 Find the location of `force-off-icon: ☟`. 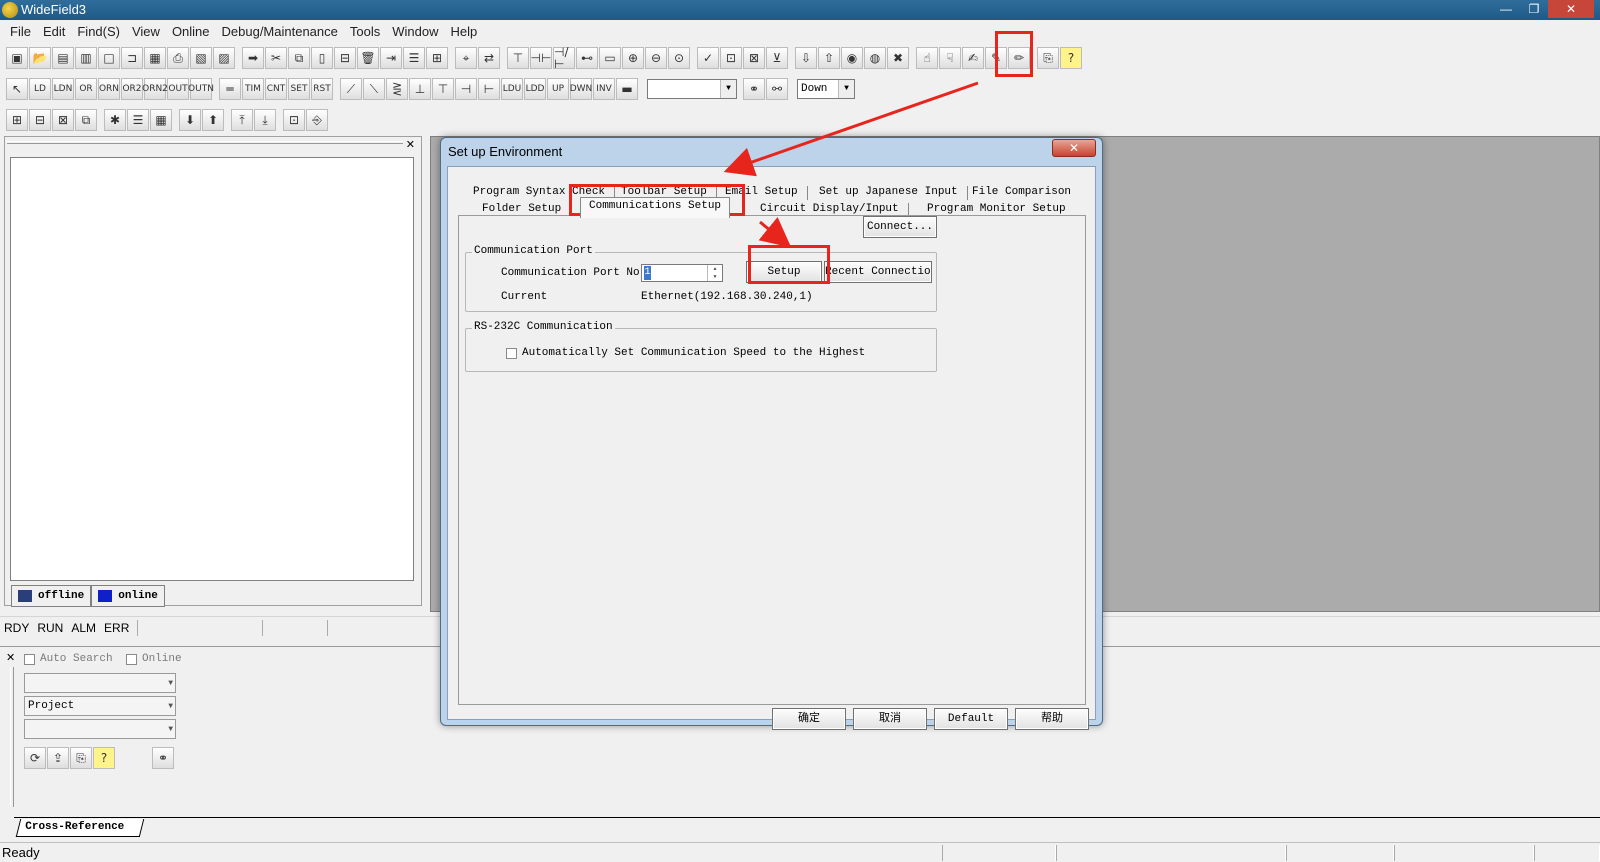

force-off-icon: ☟ is located at coordinates (950, 58).